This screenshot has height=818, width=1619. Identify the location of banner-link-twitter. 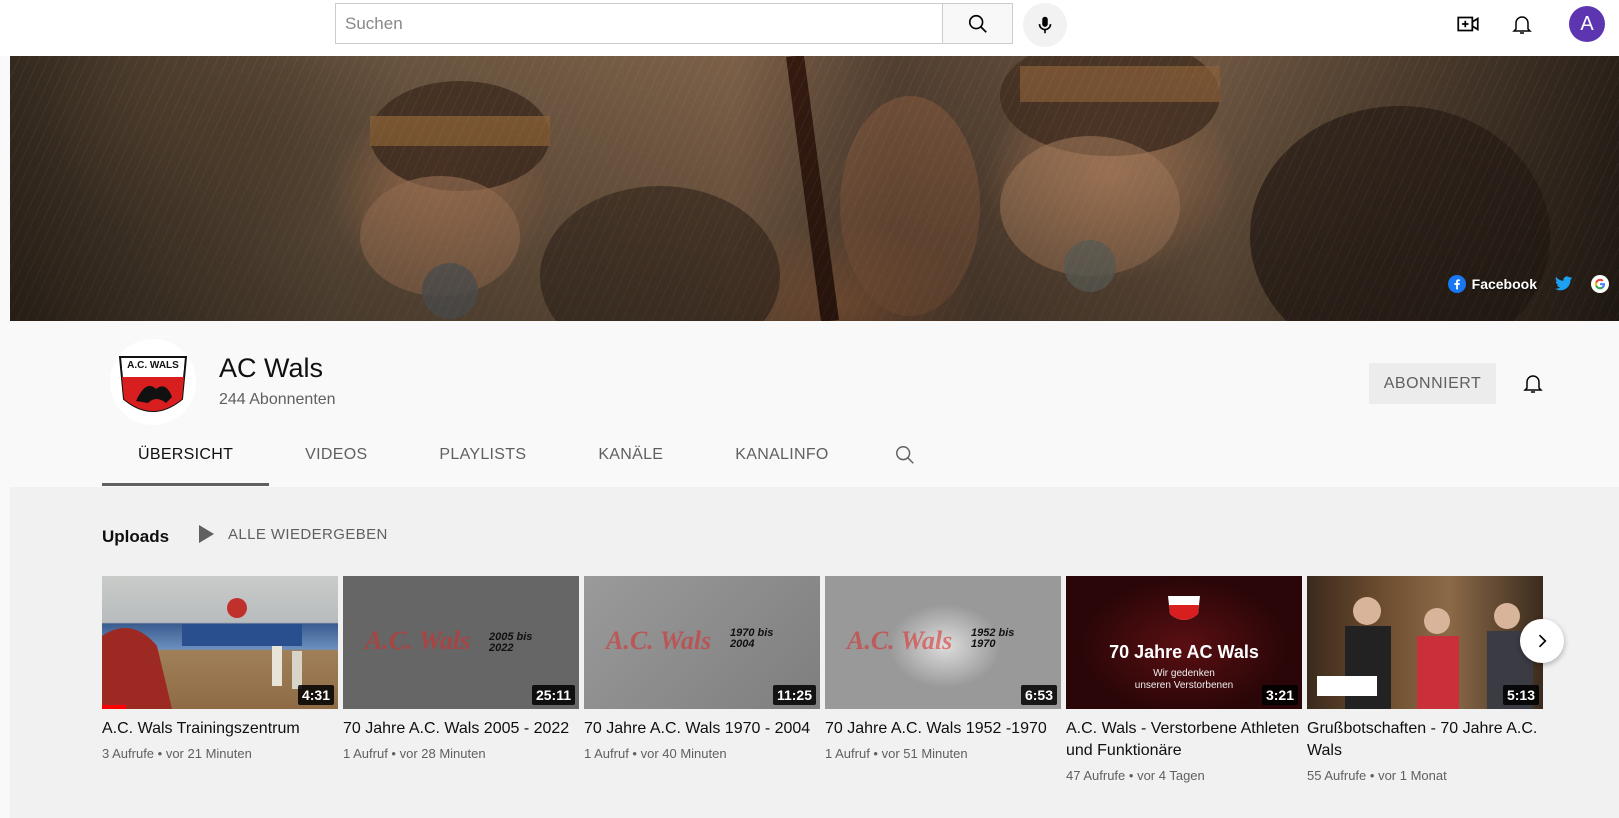
(1564, 284).